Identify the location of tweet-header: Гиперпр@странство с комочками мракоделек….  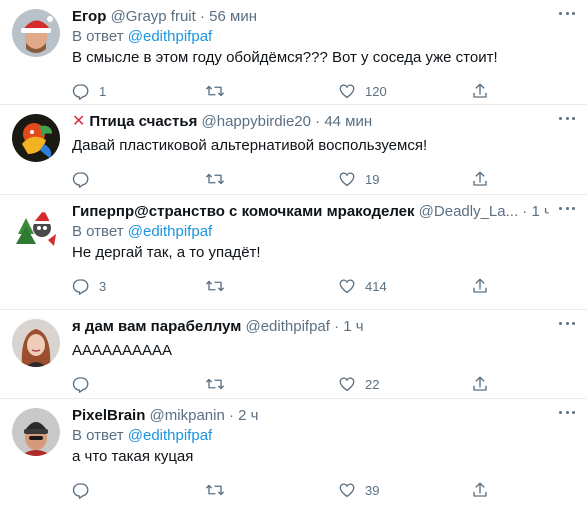
(310, 212).